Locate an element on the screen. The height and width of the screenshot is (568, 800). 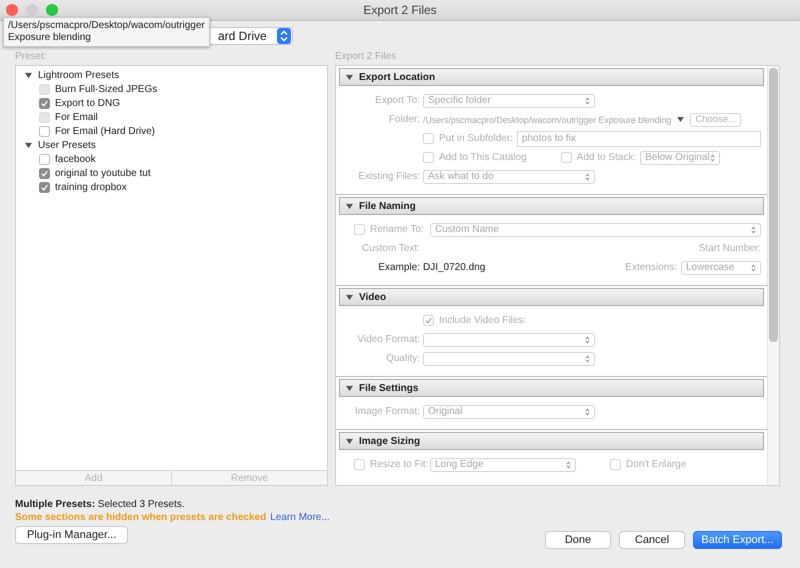
section-header: File Naming is located at coordinates (551, 206).